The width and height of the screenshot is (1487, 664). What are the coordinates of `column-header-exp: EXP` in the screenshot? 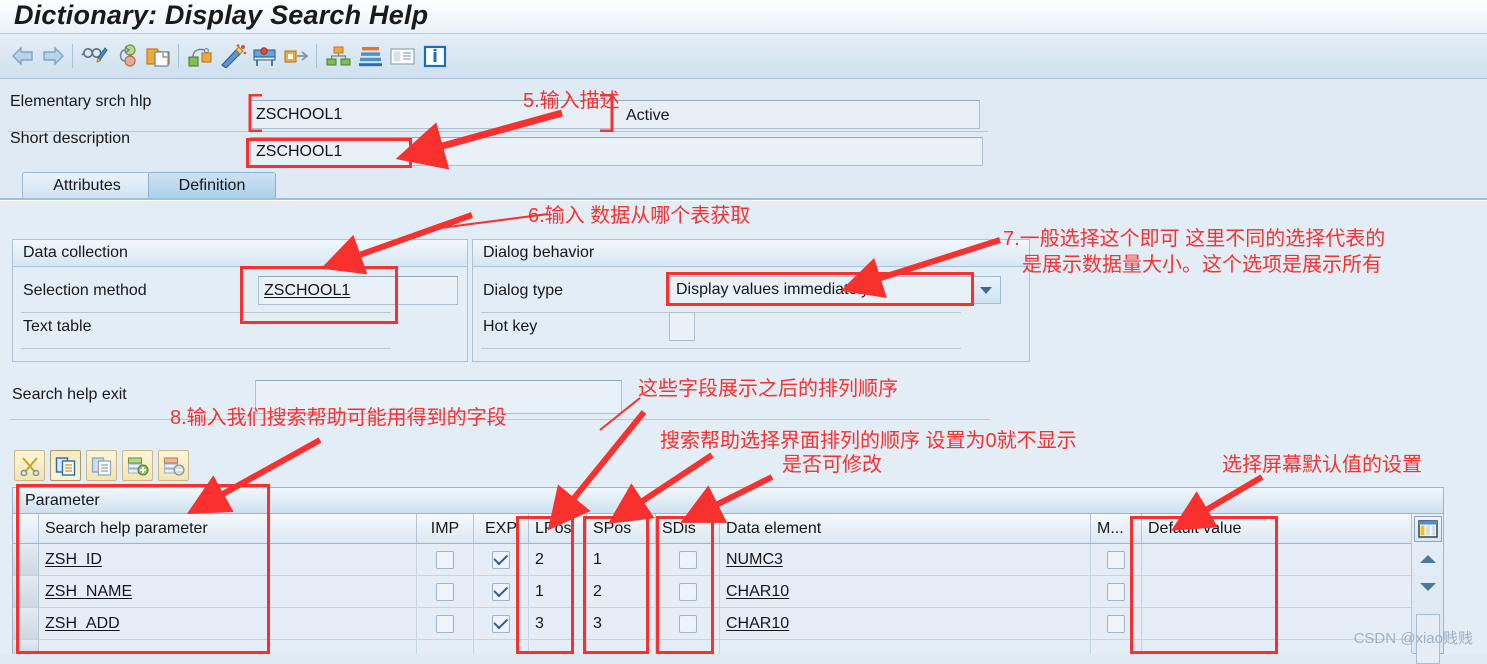 It's located at (501, 528).